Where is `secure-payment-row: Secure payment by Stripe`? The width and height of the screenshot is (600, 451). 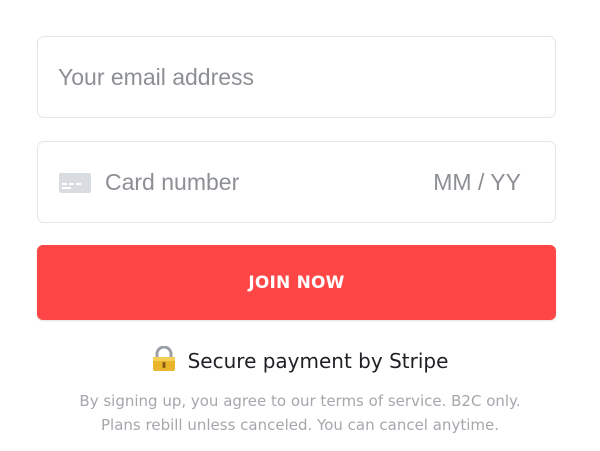 secure-payment-row: Secure payment by Stripe is located at coordinates (300, 359).